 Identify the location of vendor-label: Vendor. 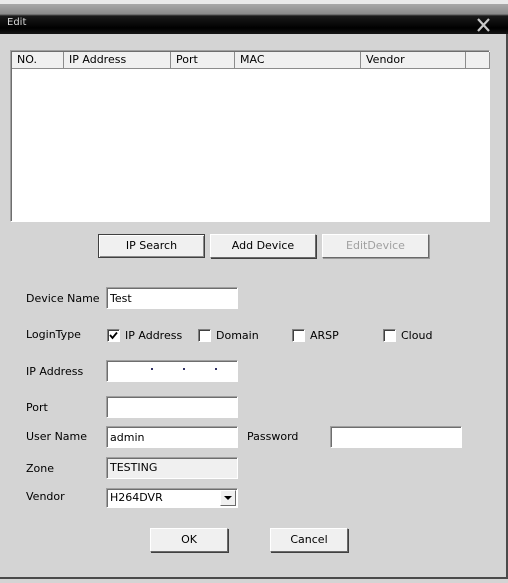
(45, 496).